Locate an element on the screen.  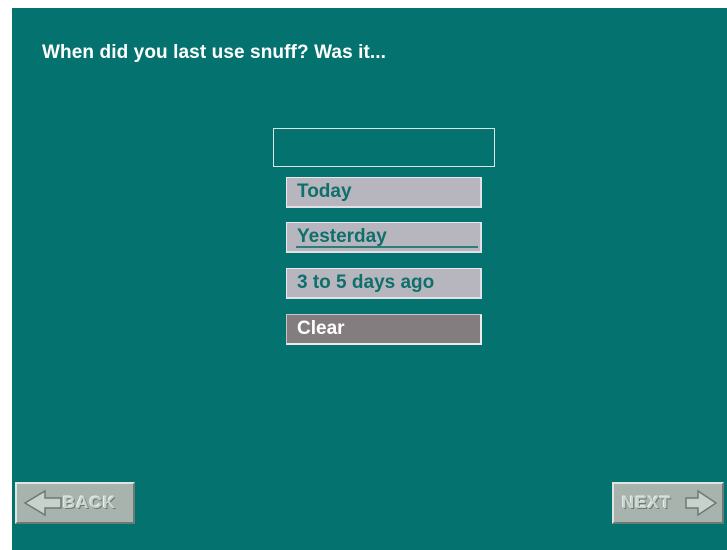
back-button: BACK is located at coordinates (75, 503).